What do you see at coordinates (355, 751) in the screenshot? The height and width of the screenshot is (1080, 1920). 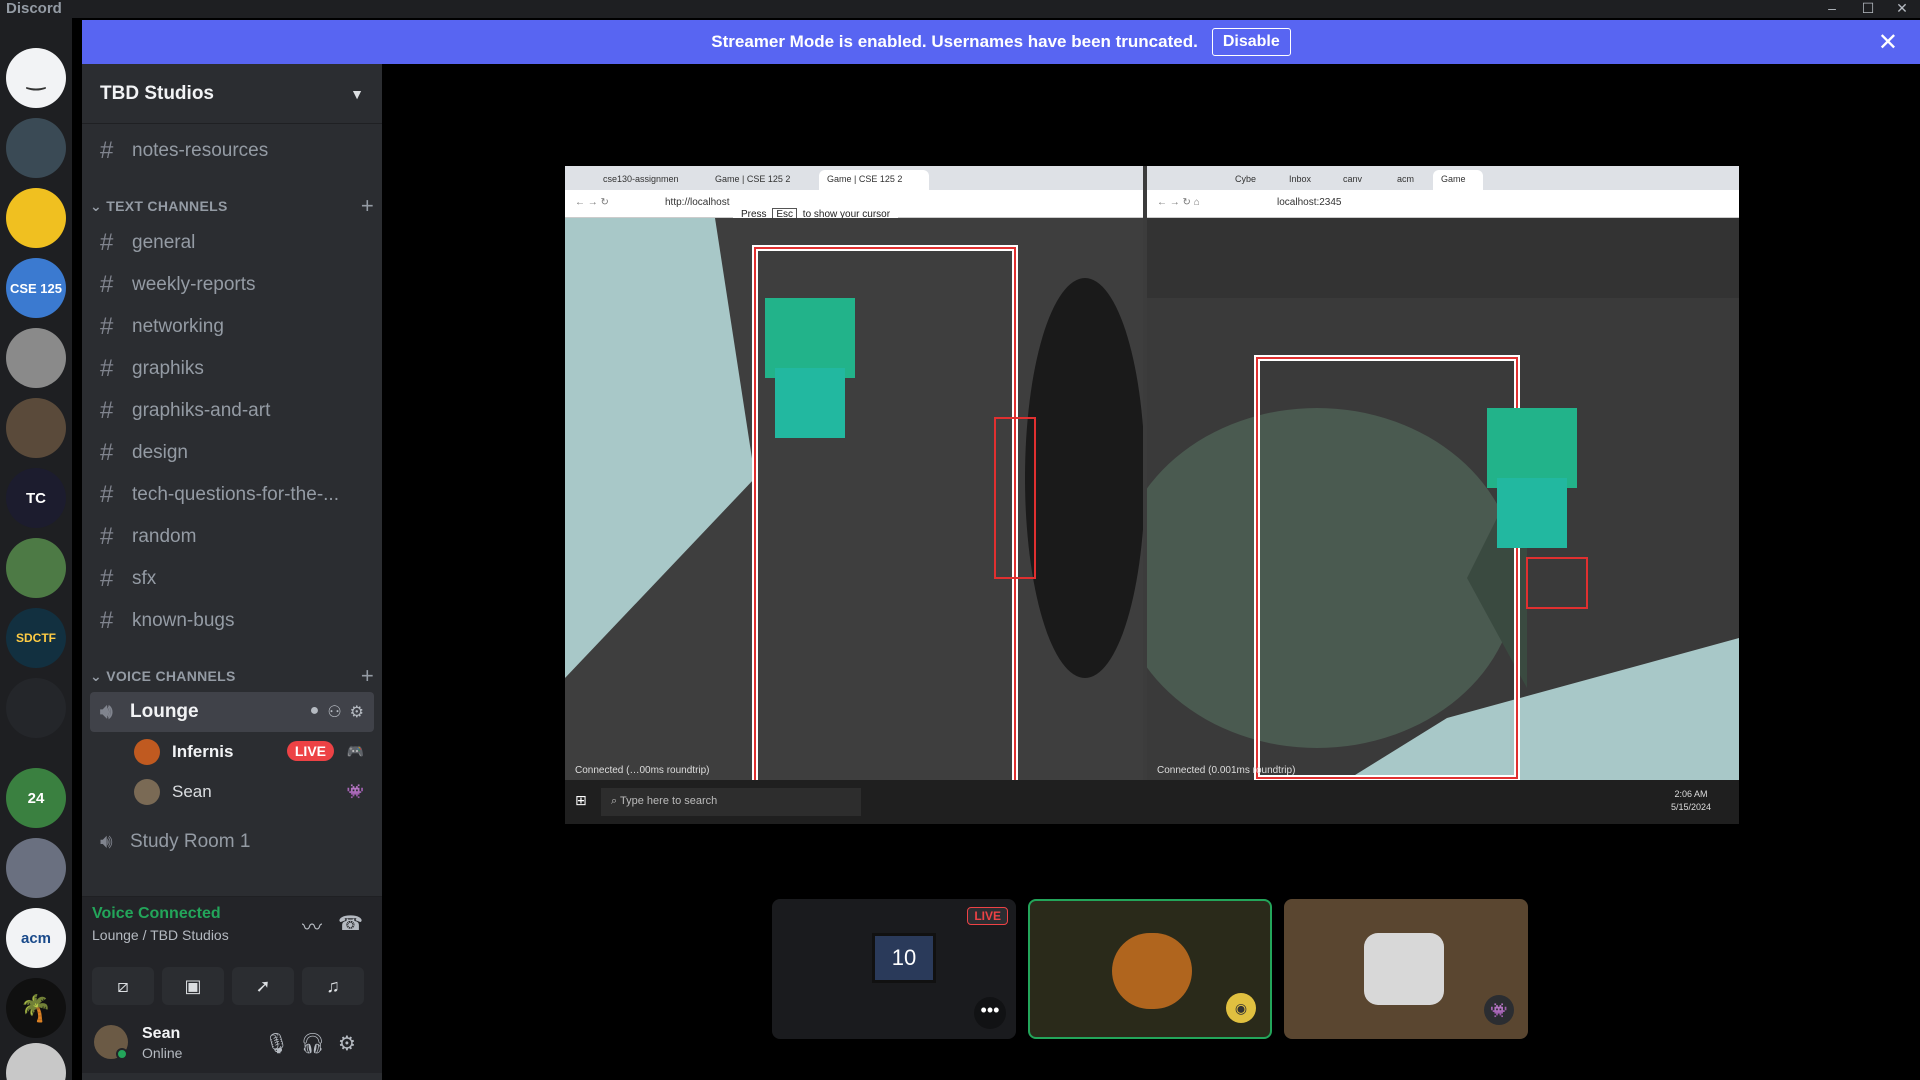 I see `activity-icon: 🎮` at bounding box center [355, 751].